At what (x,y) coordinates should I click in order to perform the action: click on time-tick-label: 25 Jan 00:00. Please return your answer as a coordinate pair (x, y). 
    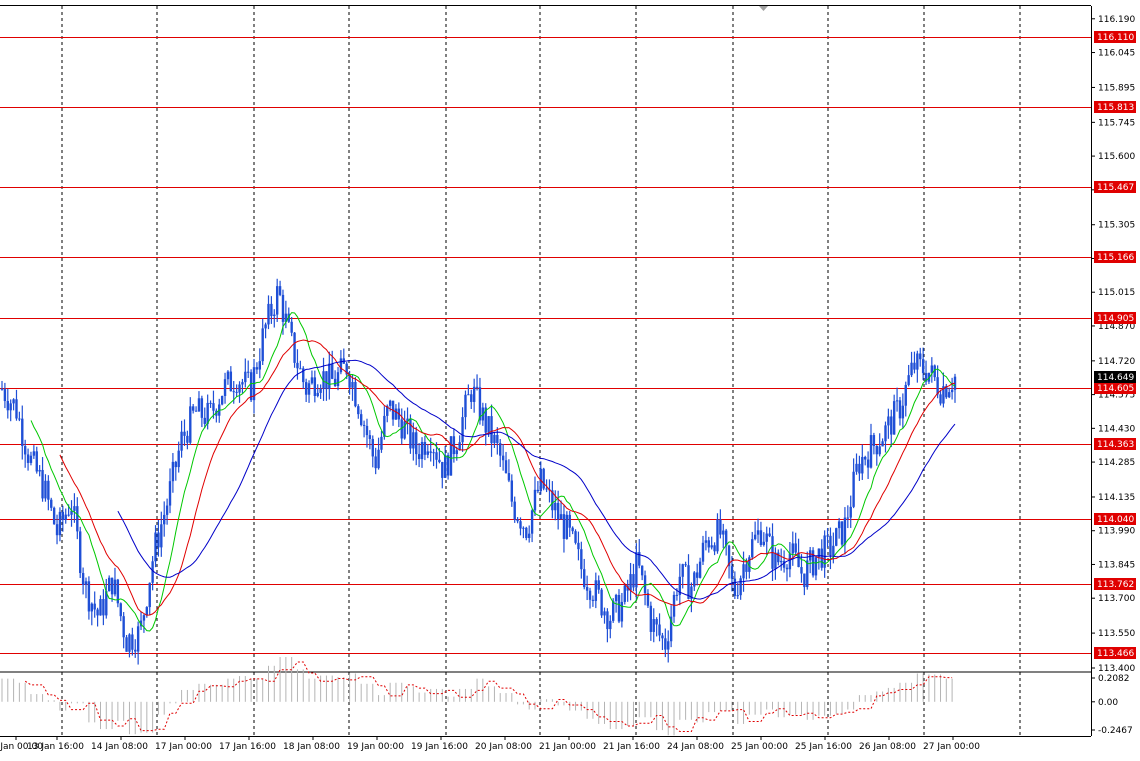
    Looking at the image, I should click on (759, 747).